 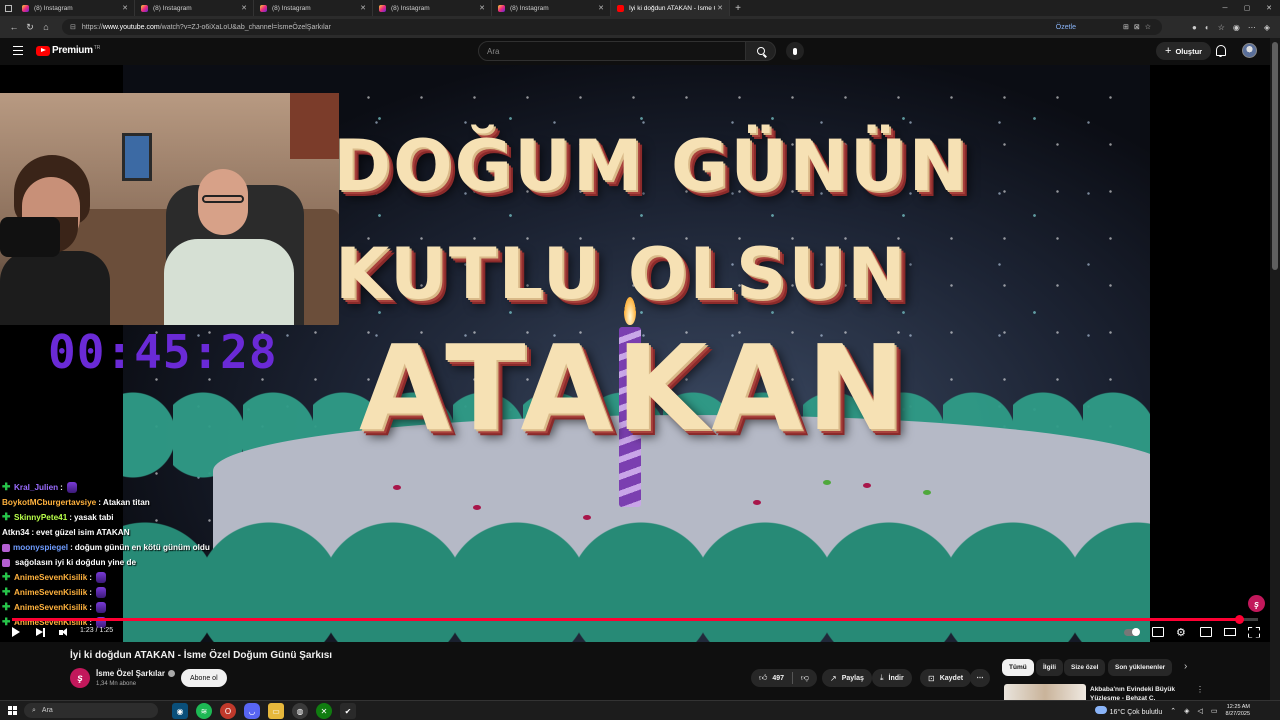 I want to click on settings-gear-icon: ⚙, so click(x=1182, y=632).